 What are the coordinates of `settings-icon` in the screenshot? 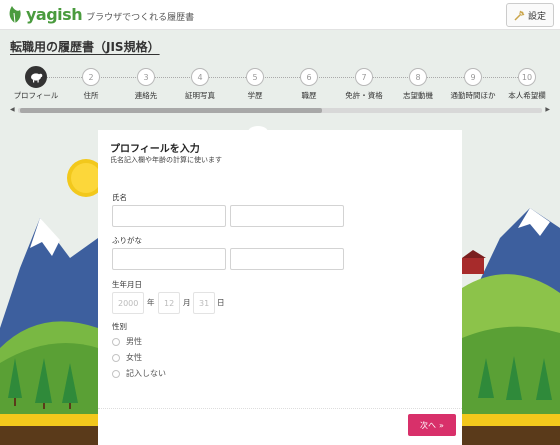 It's located at (519, 15).